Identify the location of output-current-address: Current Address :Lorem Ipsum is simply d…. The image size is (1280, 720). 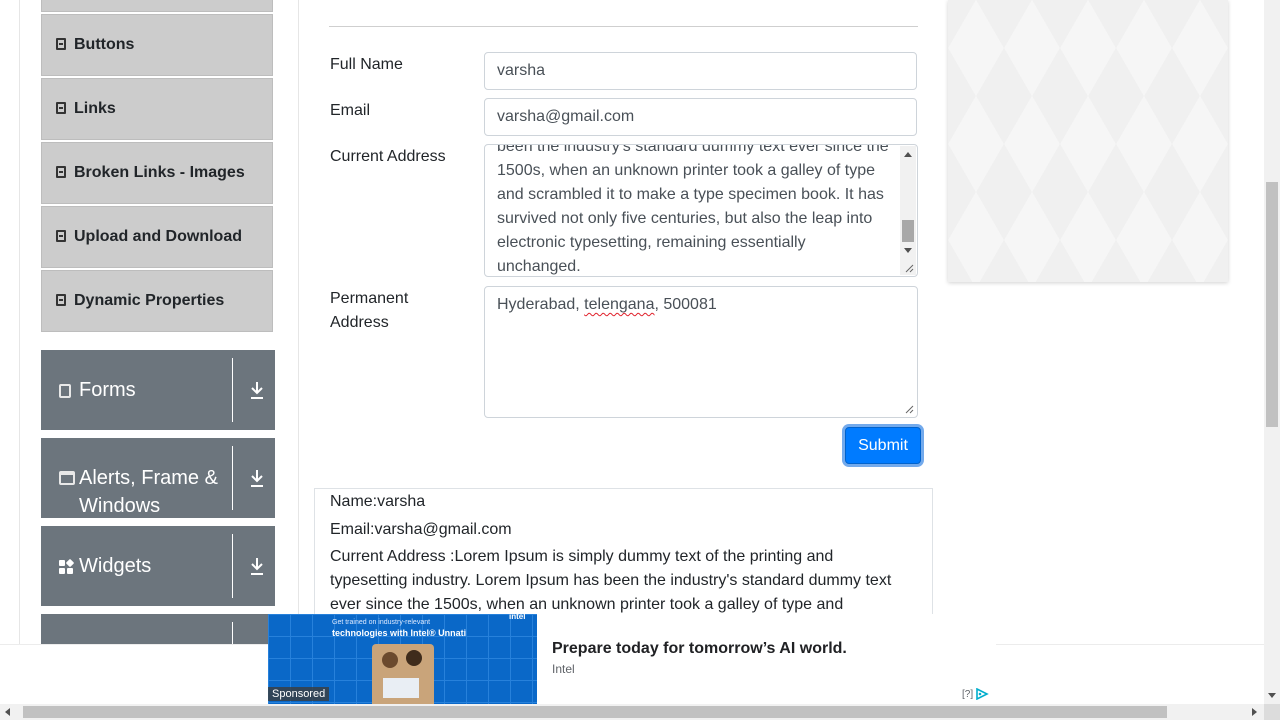
(611, 580).